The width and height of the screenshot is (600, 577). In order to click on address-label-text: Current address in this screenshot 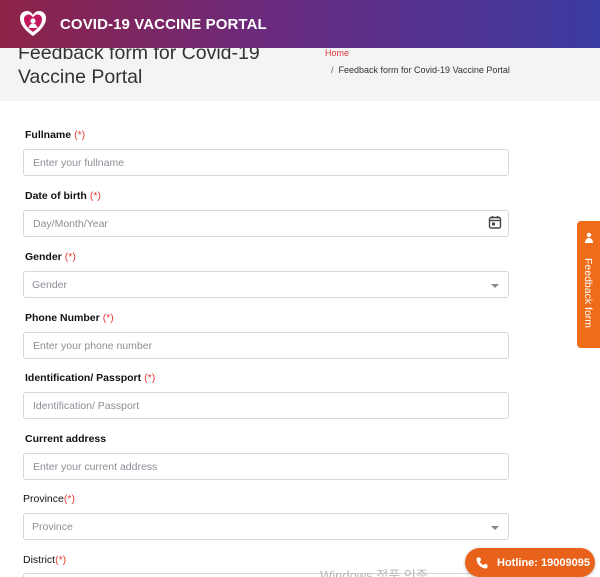, I will do `click(66, 439)`.